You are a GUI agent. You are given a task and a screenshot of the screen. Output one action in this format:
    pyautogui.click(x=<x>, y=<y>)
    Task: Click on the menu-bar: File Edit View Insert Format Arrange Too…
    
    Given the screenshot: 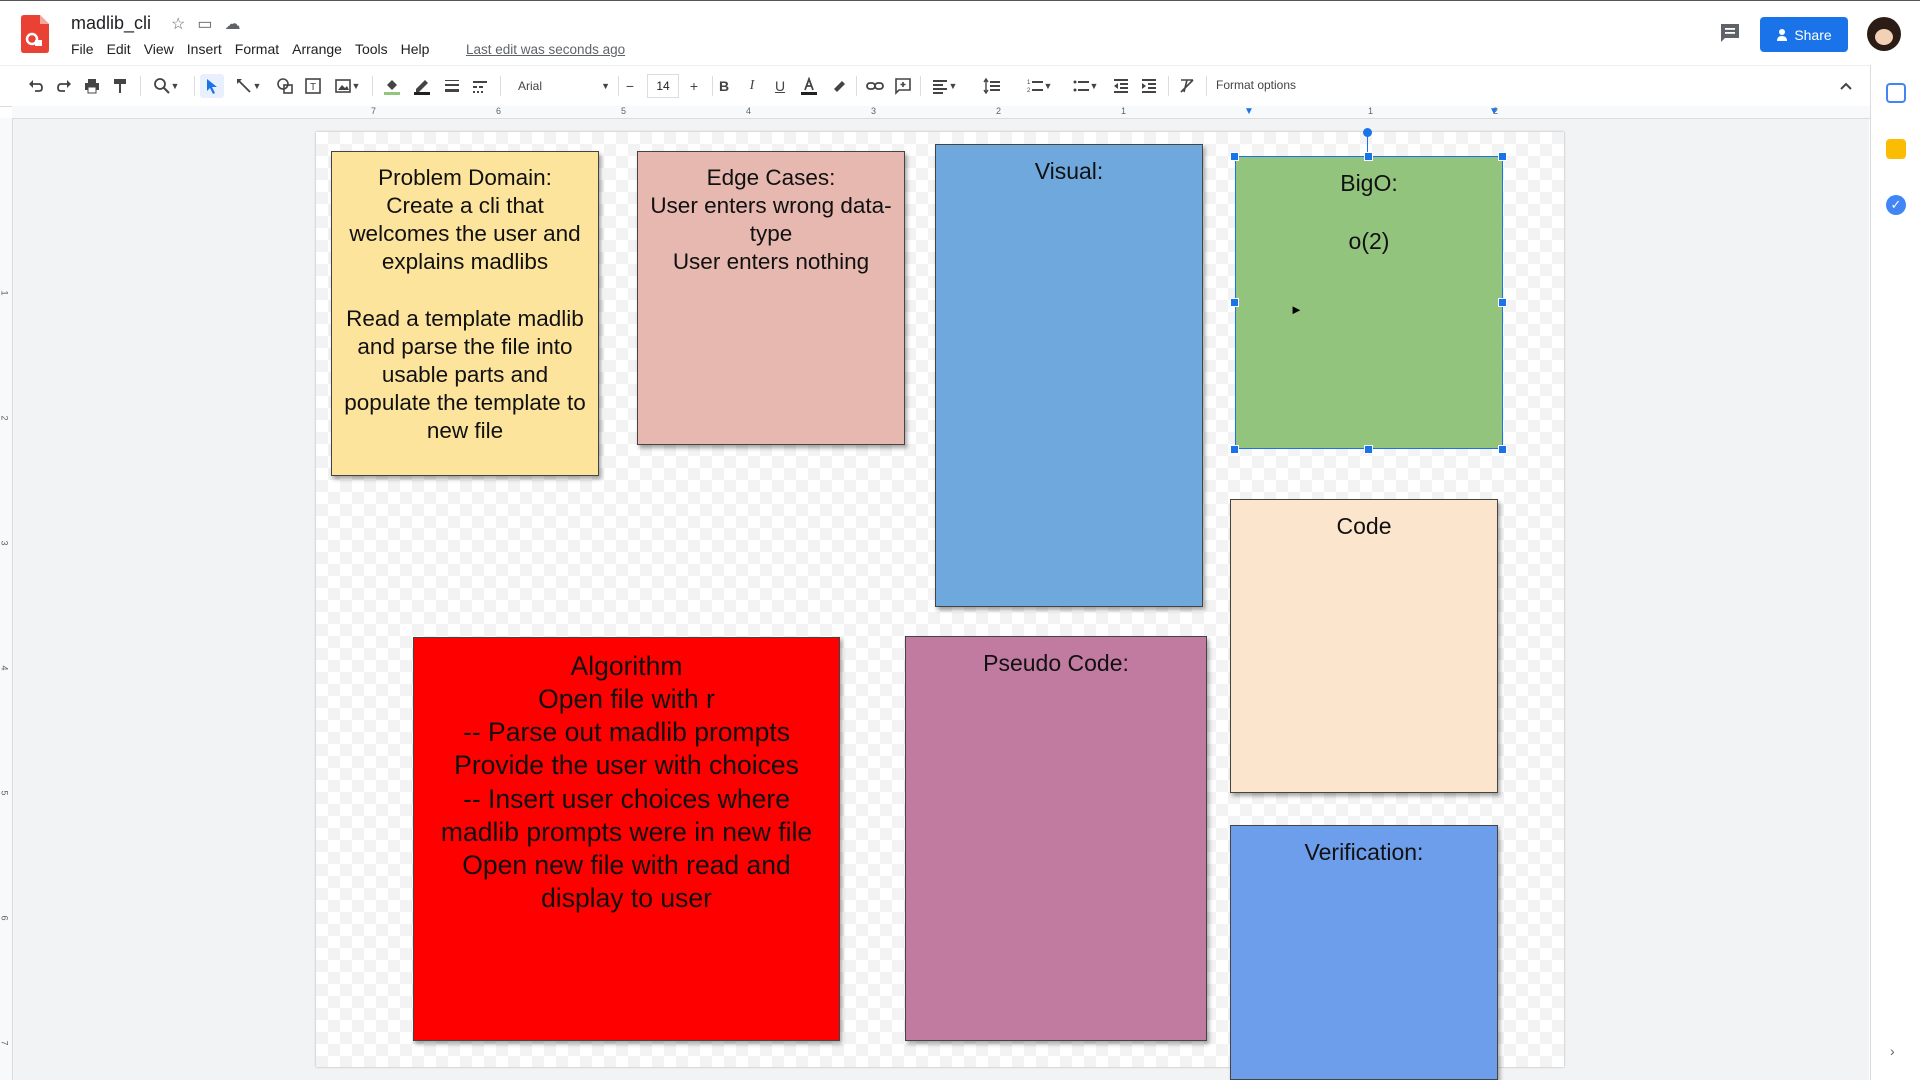 What is the action you would take?
    pyautogui.click(x=250, y=49)
    